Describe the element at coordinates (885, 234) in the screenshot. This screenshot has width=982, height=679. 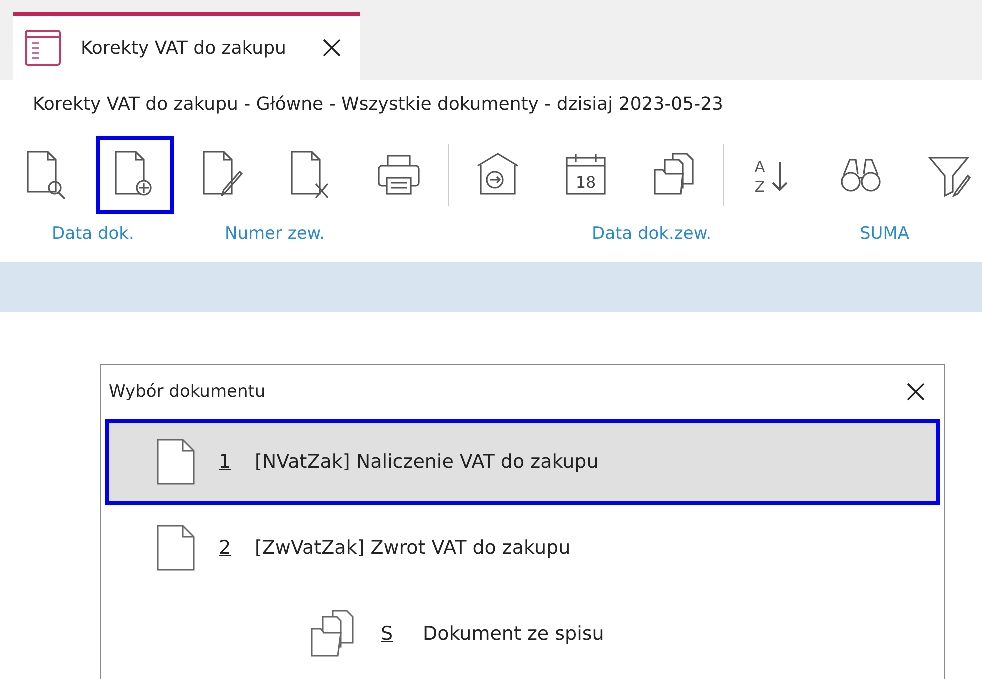
I see `column-header: SUMA` at that location.